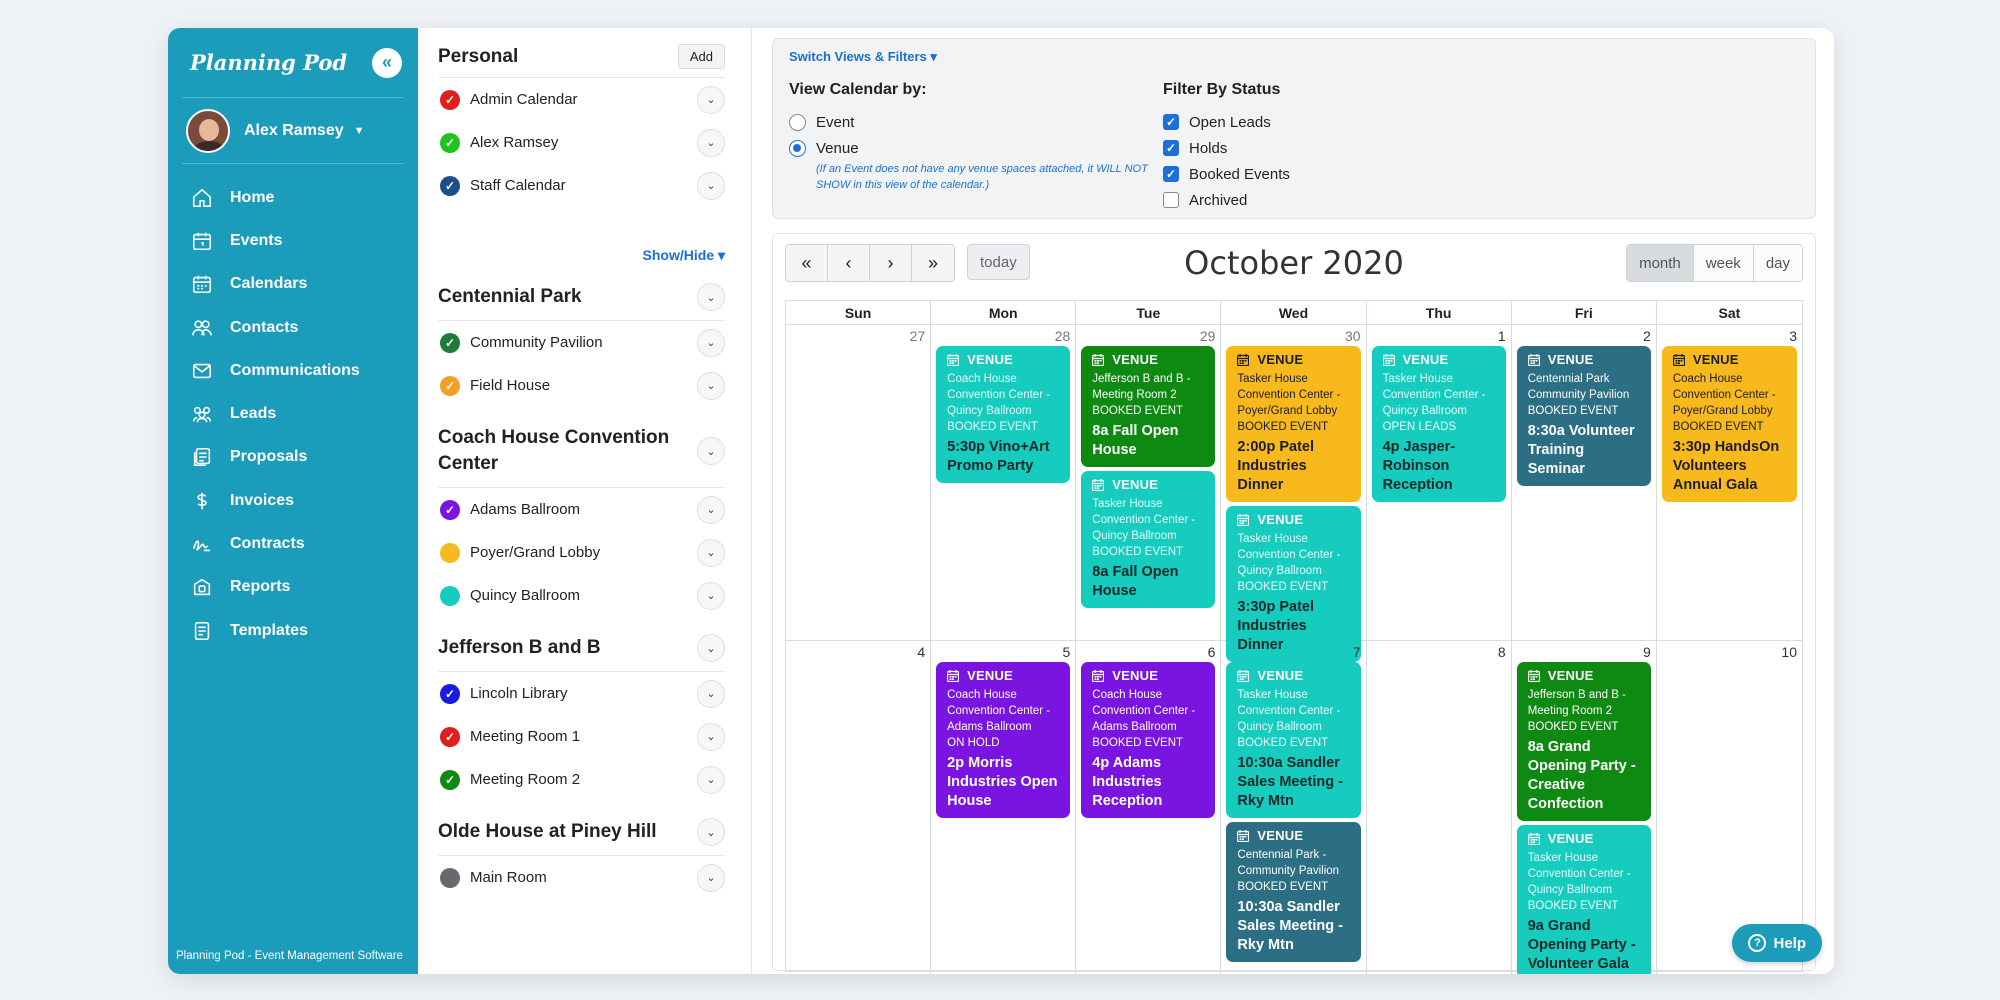 The width and height of the screenshot is (2000, 1000). Describe the element at coordinates (849, 263) in the screenshot. I see `prev-button: ‹` at that location.